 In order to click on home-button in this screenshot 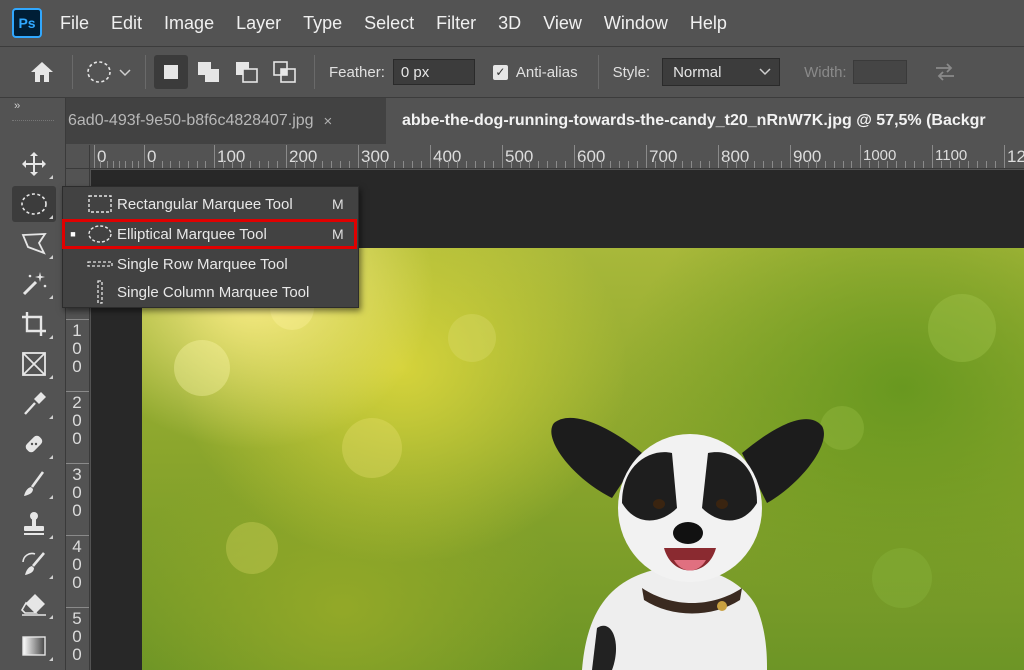, I will do `click(42, 72)`.